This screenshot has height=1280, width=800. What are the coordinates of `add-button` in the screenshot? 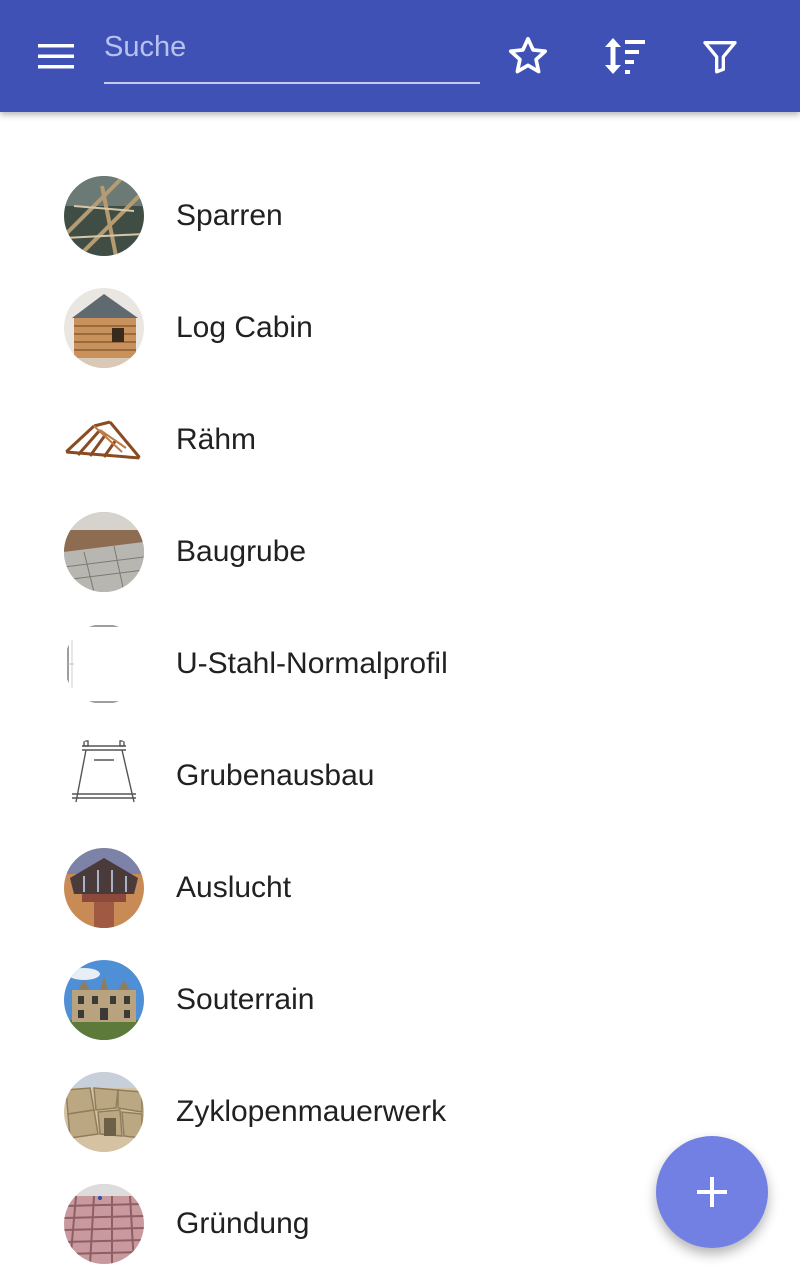 It's located at (712, 1192).